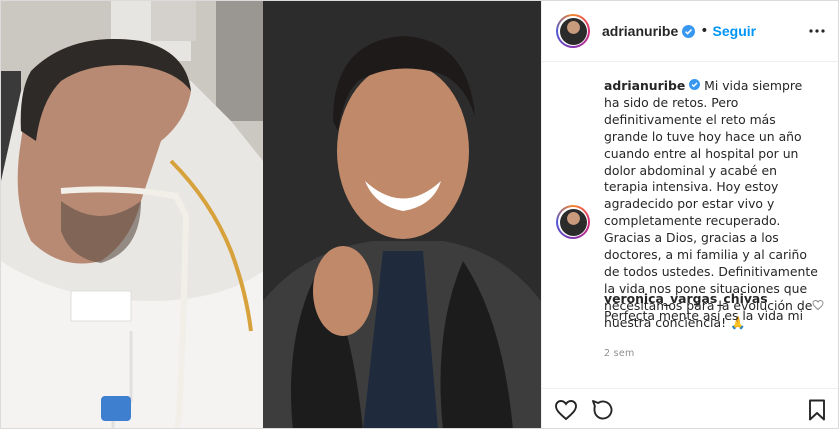 The image size is (839, 429). What do you see at coordinates (640, 31) in the screenshot?
I see `author-username: adrianuribe` at bounding box center [640, 31].